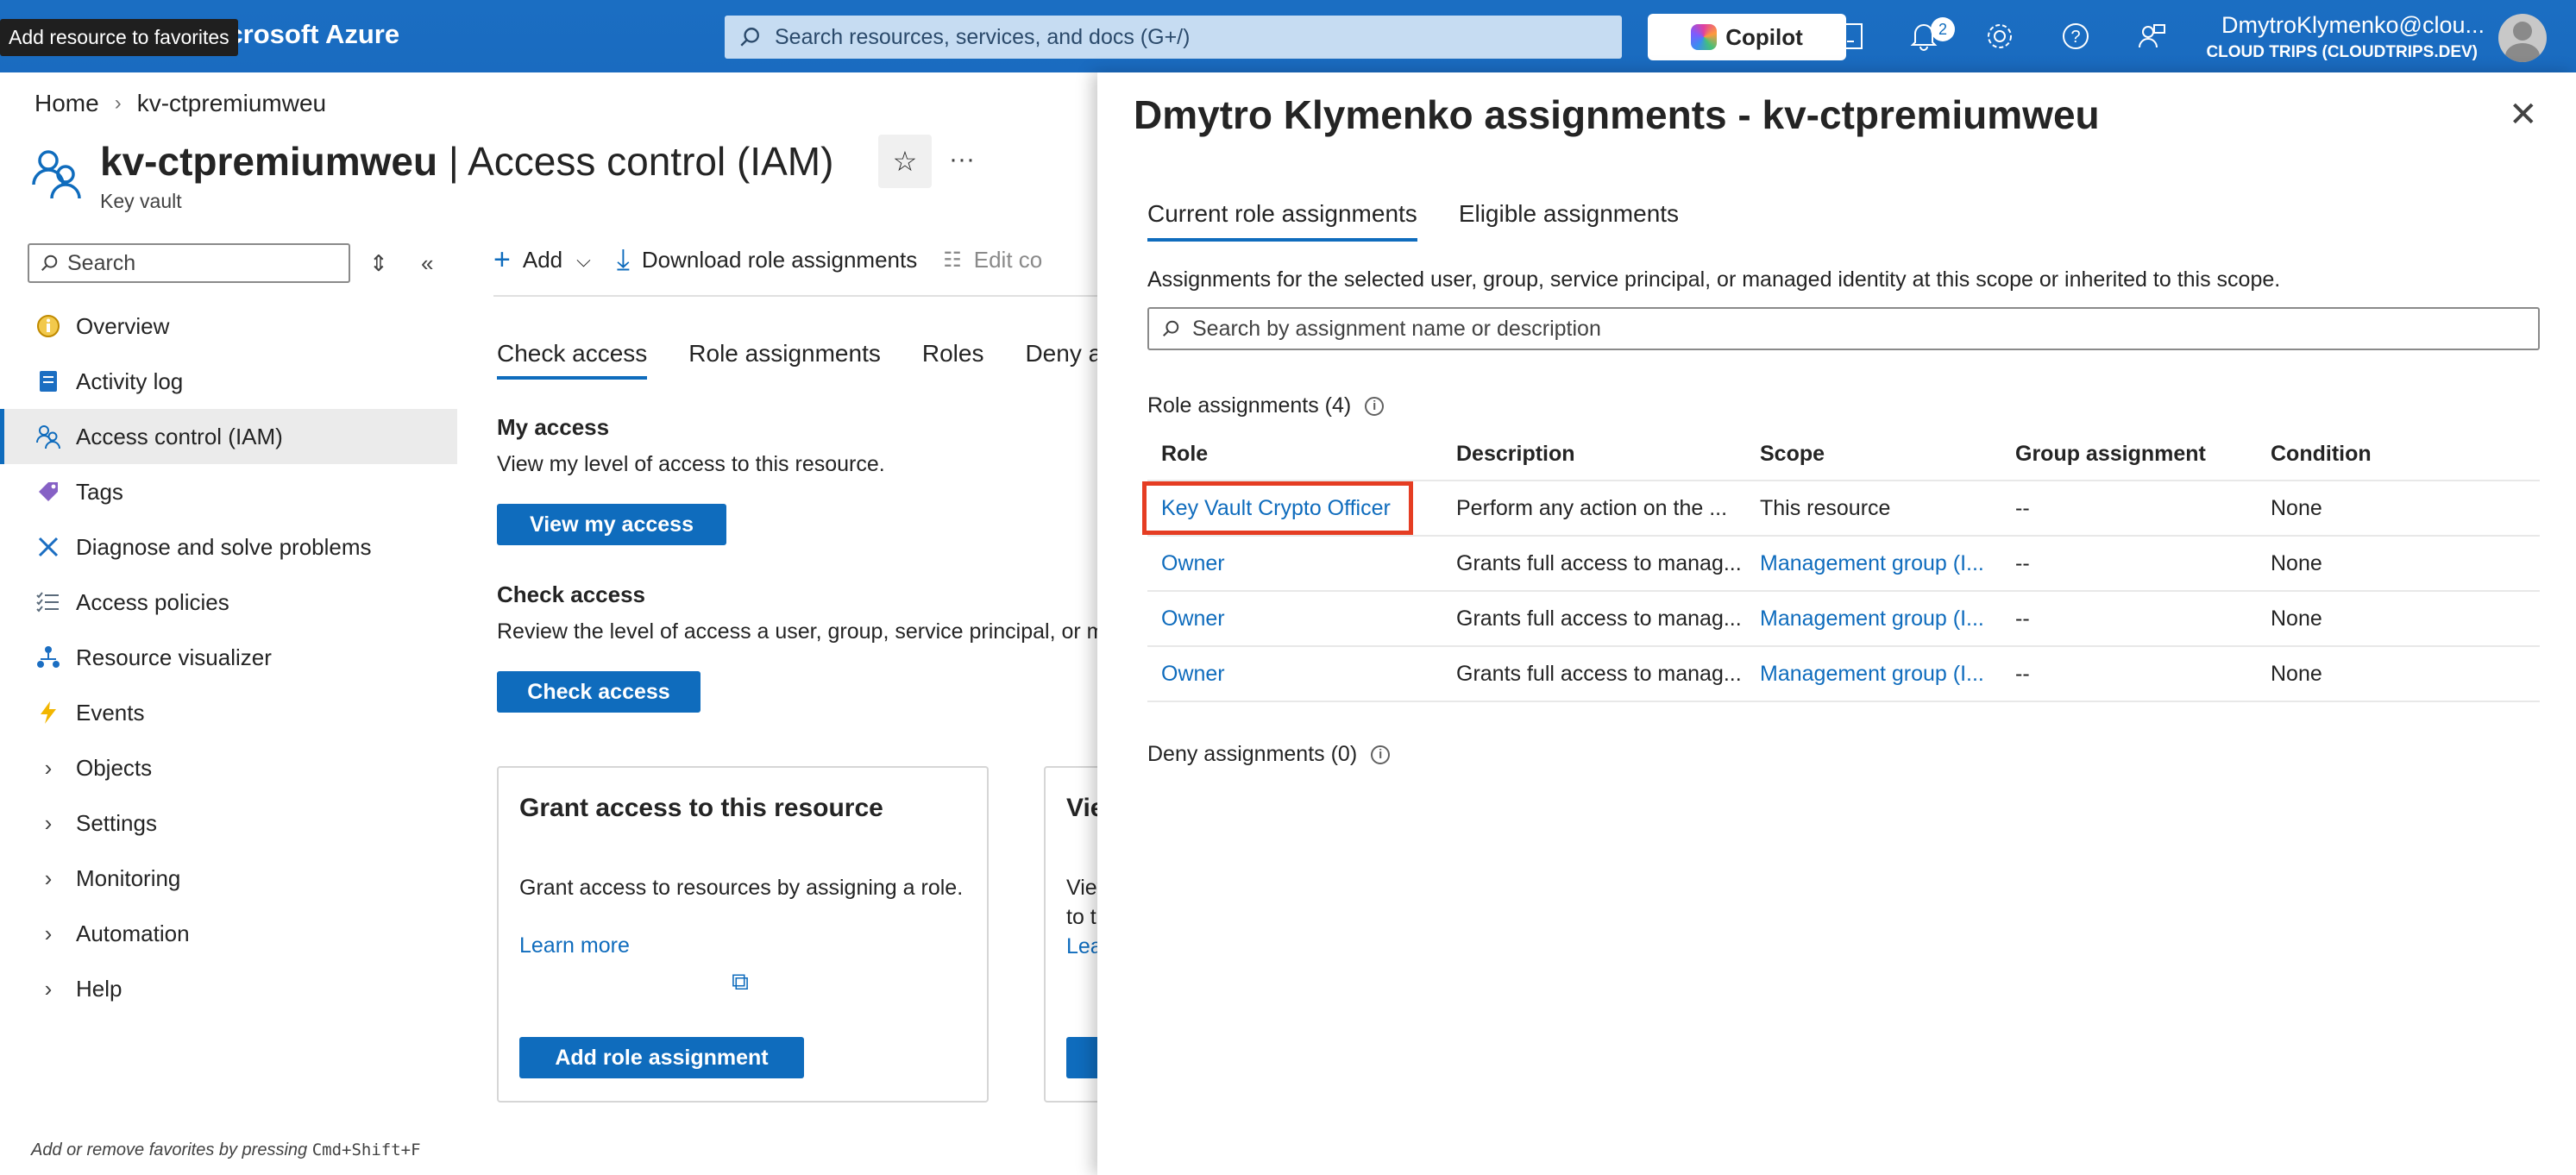  Describe the element at coordinates (749, 37) in the screenshot. I see `search-icon` at that location.